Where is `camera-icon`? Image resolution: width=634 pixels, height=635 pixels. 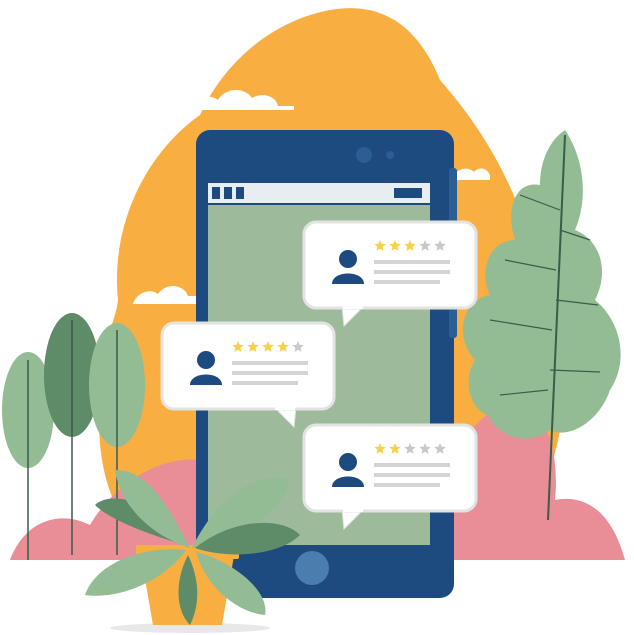
camera-icon is located at coordinates (364, 155).